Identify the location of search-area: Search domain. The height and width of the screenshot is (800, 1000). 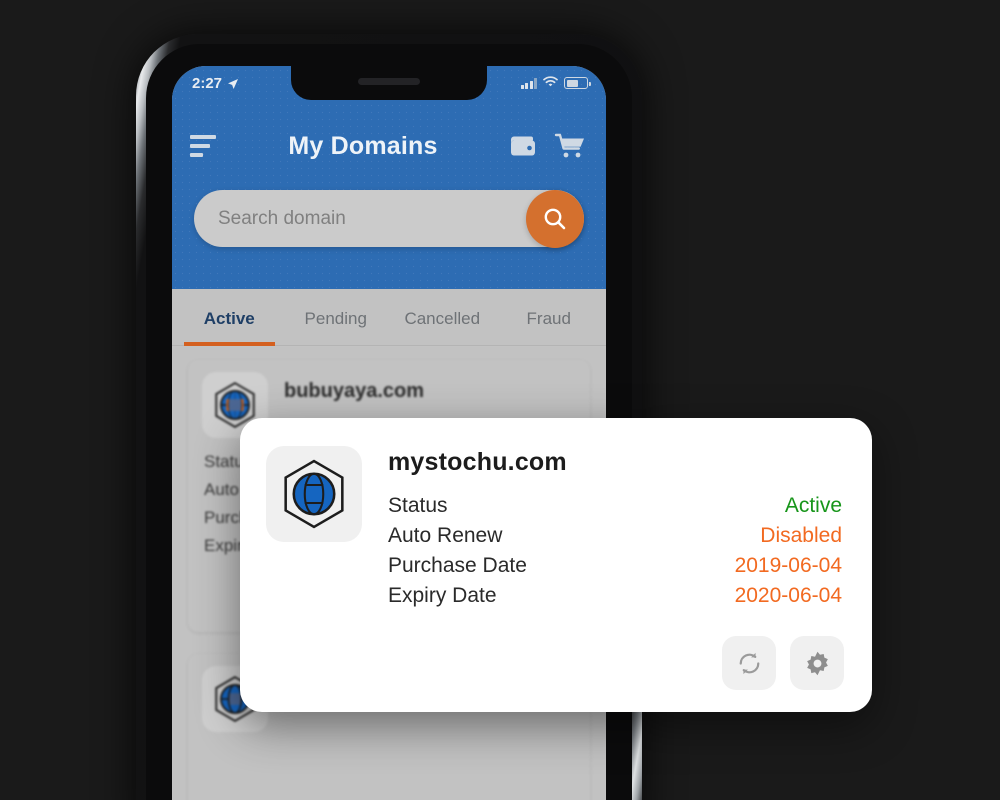
(389, 218).